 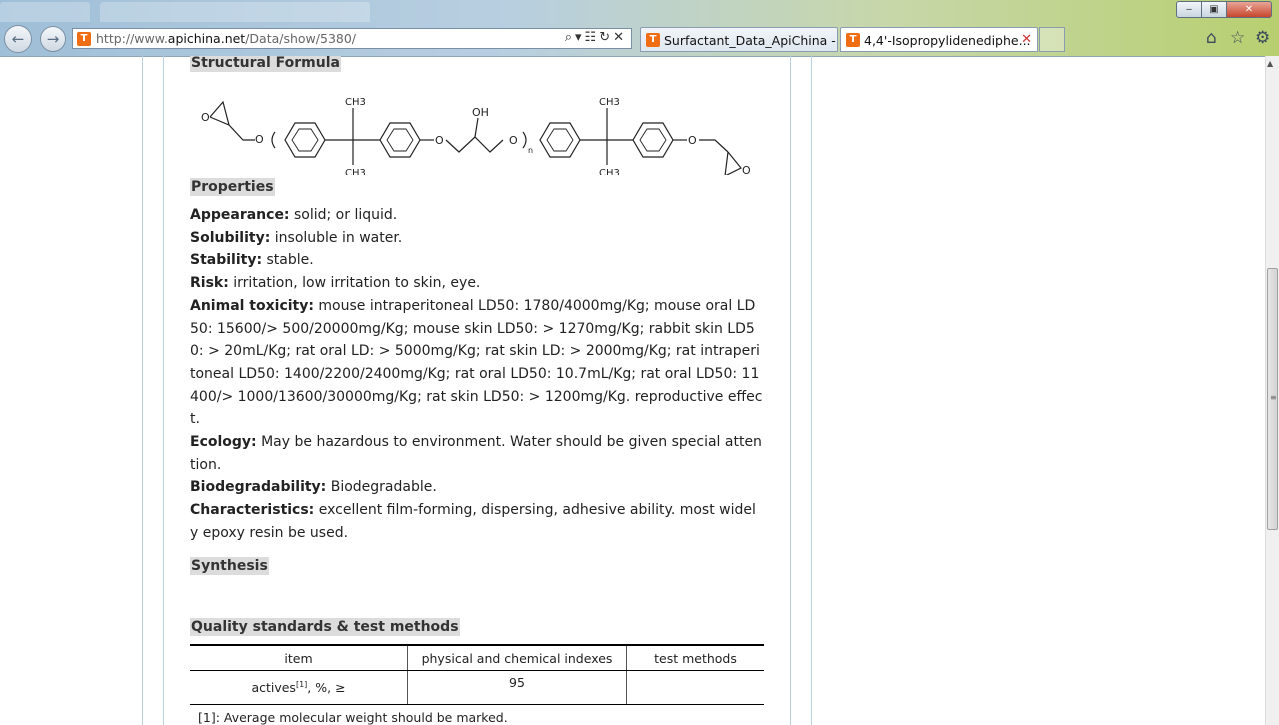 I want to click on minimize-button: ‒, so click(x=1189, y=9).